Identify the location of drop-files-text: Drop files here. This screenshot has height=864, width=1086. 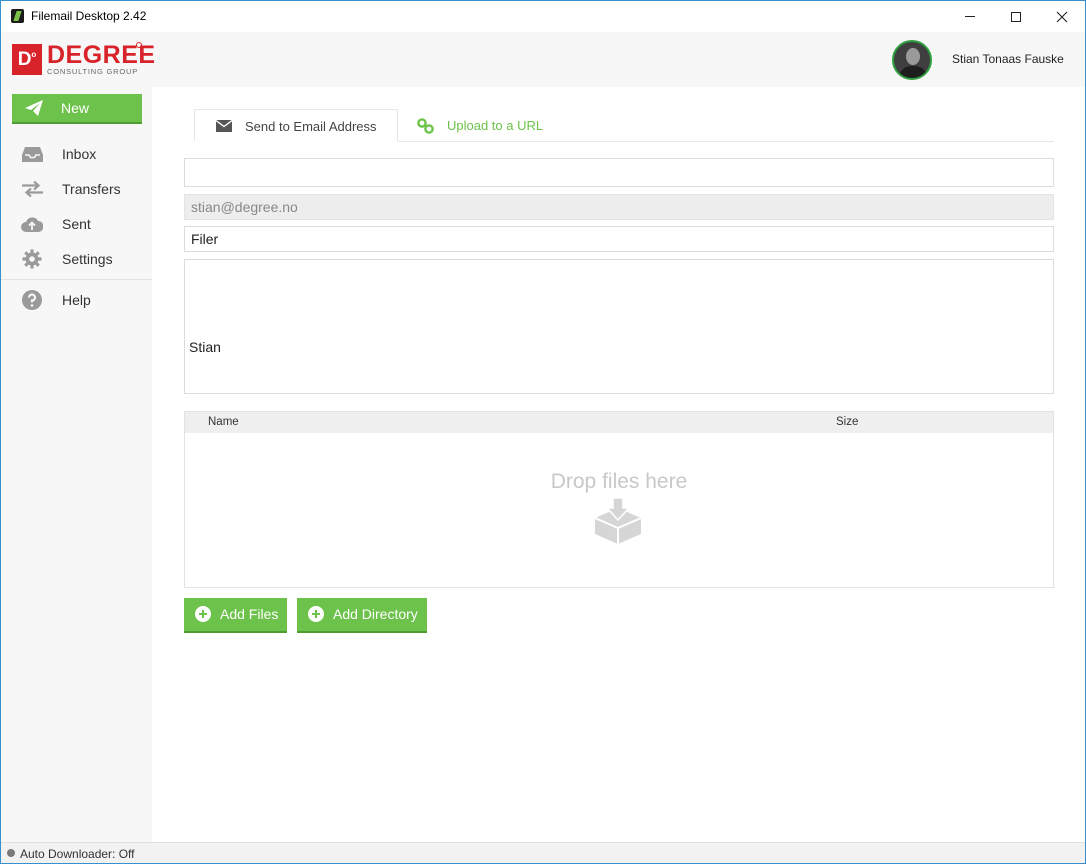
(619, 481).